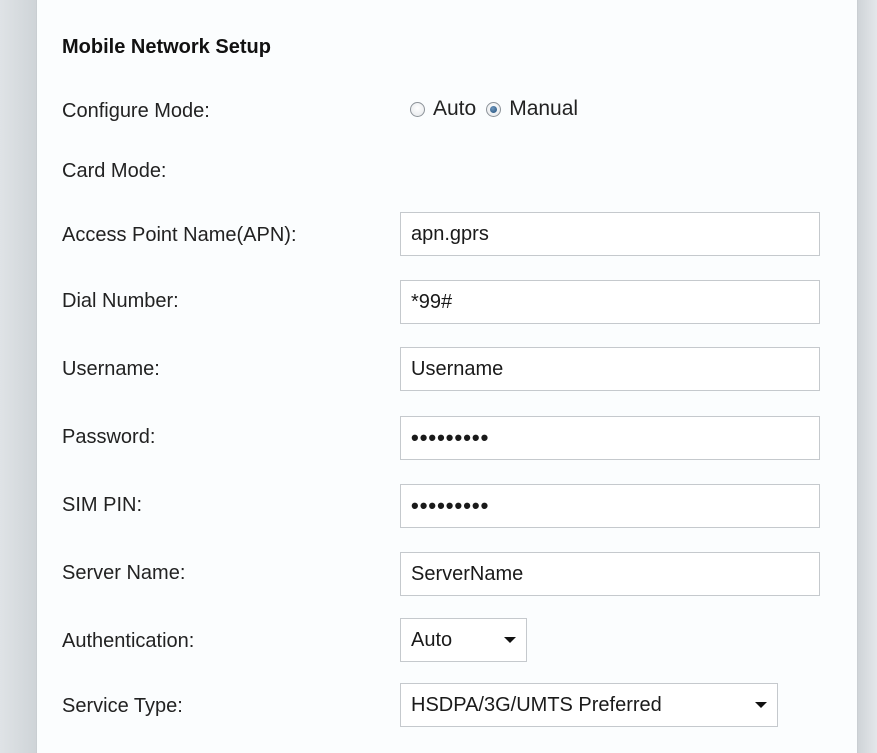  What do you see at coordinates (102, 505) in the screenshot?
I see `sim-pin-label: SIM PIN:` at bounding box center [102, 505].